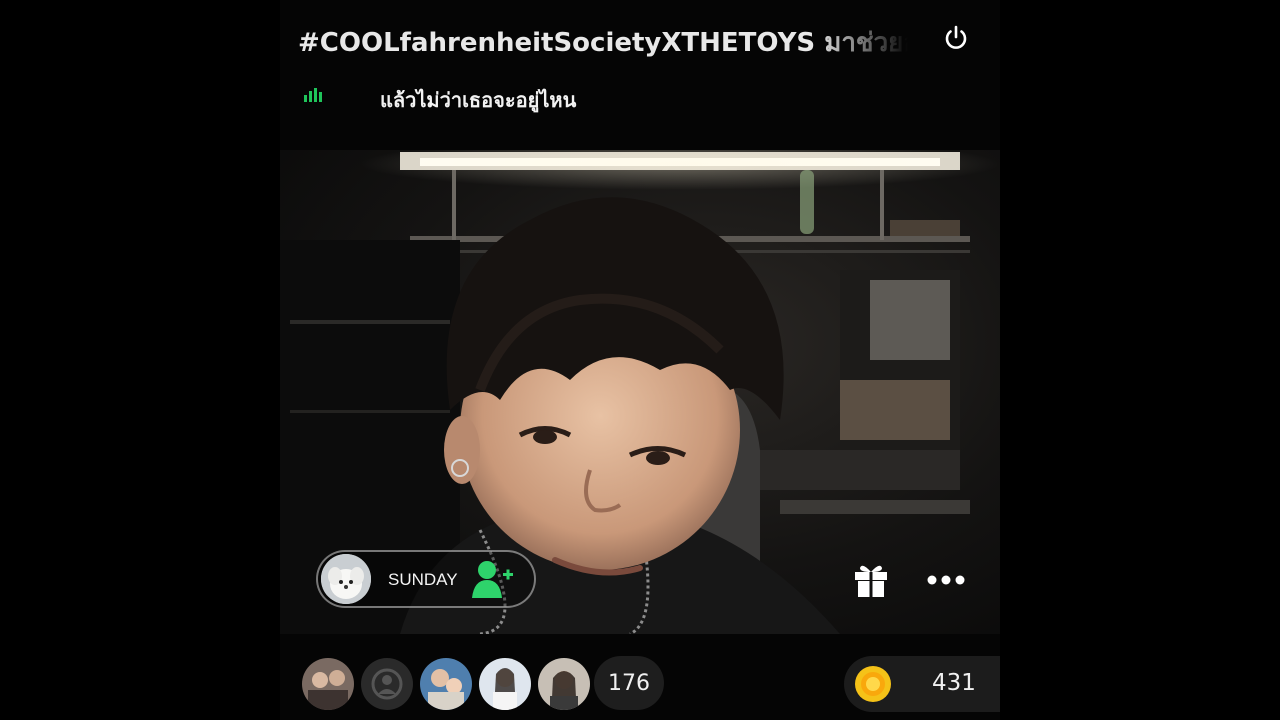 The width and height of the screenshot is (1280, 720). What do you see at coordinates (423, 579) in the screenshot?
I see `host-name: SUNDAY` at bounding box center [423, 579].